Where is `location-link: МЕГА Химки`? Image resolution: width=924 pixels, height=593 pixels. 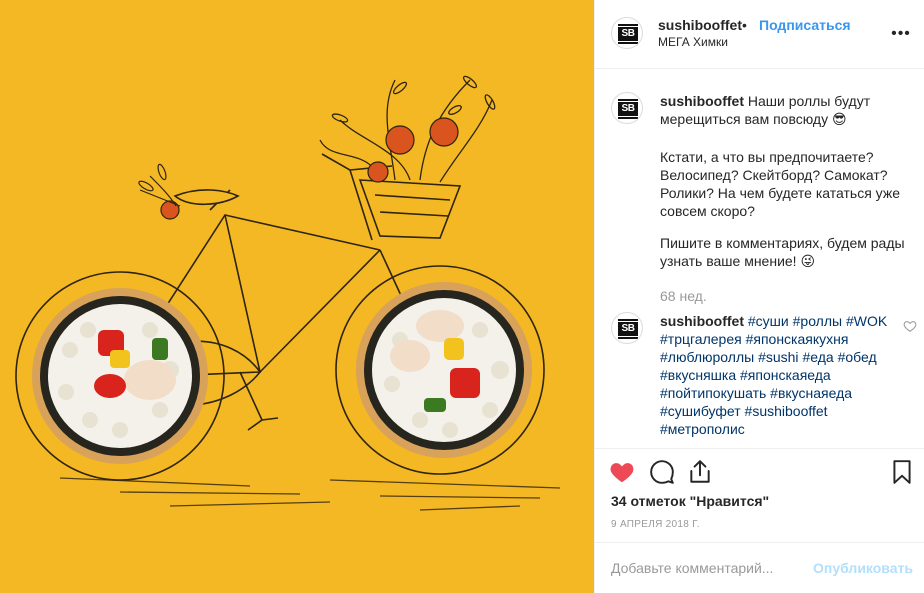 location-link: МЕГА Химки is located at coordinates (693, 42).